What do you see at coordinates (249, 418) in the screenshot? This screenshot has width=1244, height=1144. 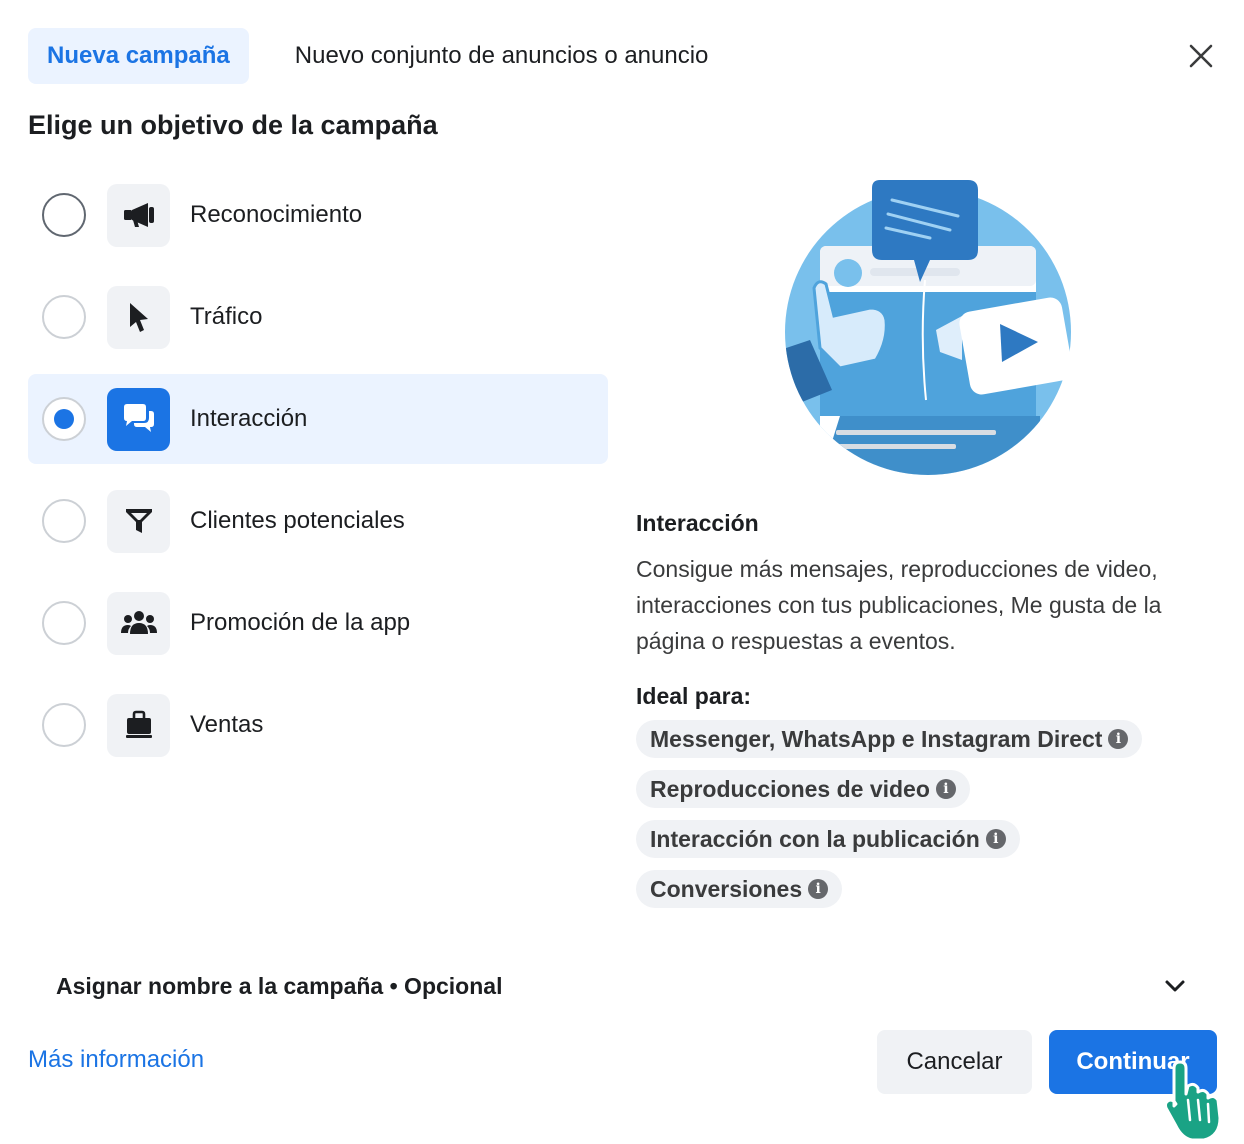 I see `objective-label: Interacción` at bounding box center [249, 418].